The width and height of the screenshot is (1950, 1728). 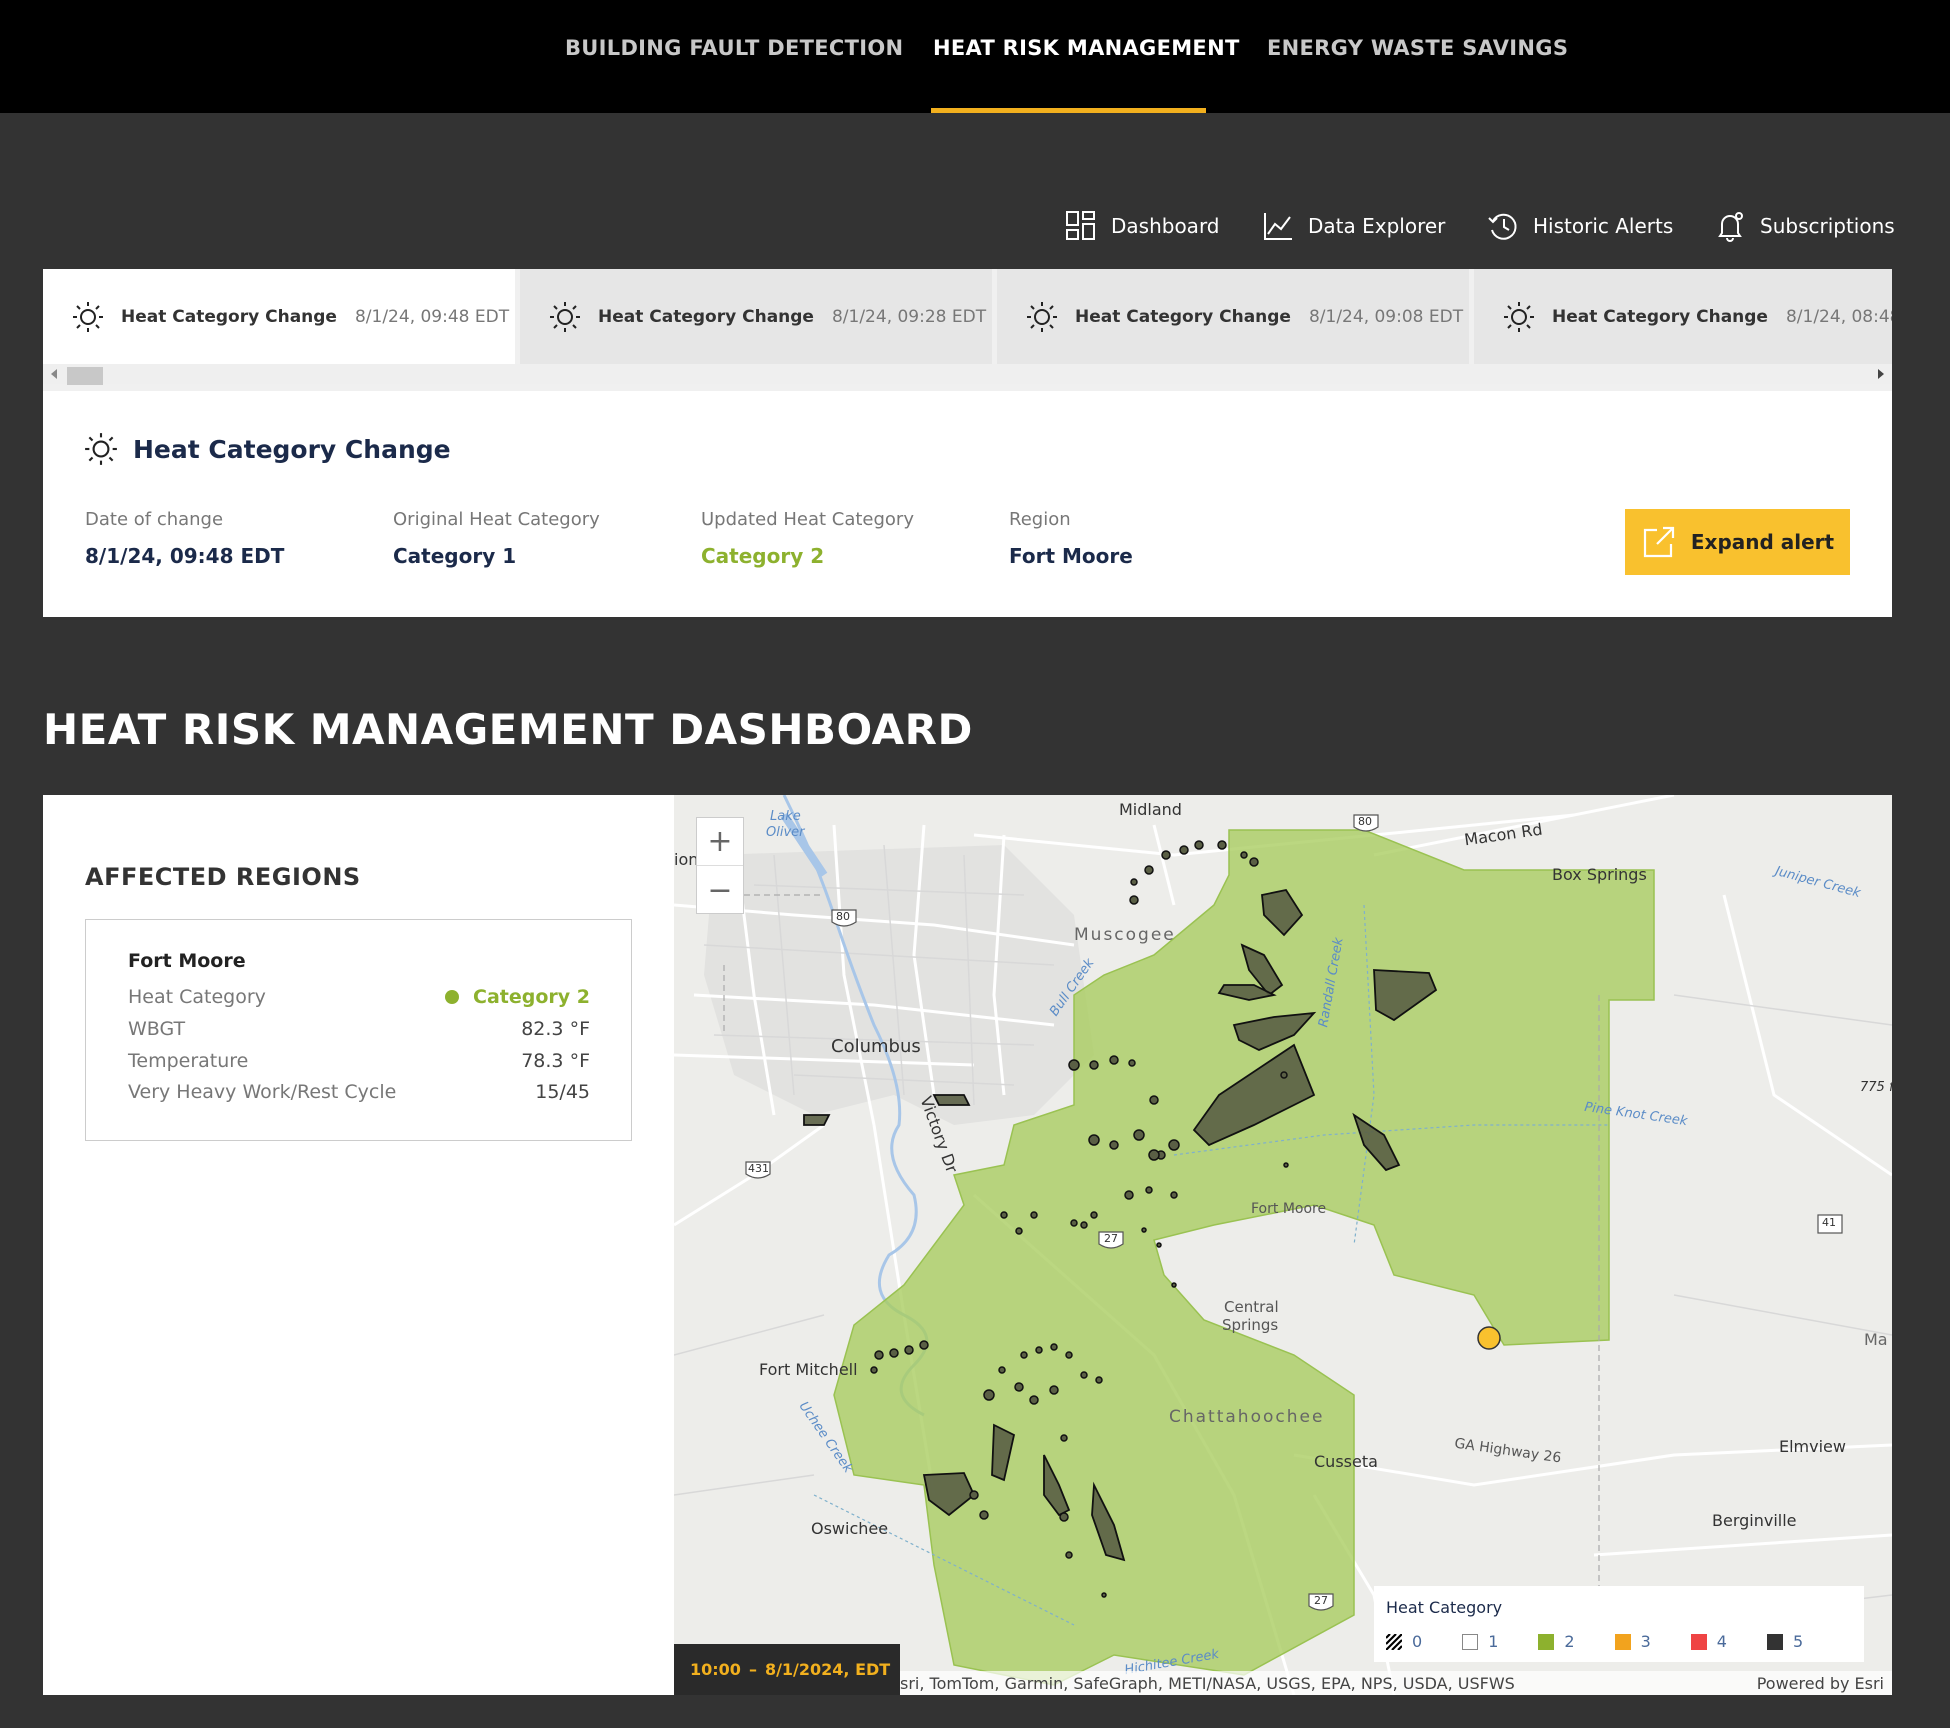 What do you see at coordinates (1250, 1325) in the screenshot?
I see `map-label-central-springs-2: Springs` at bounding box center [1250, 1325].